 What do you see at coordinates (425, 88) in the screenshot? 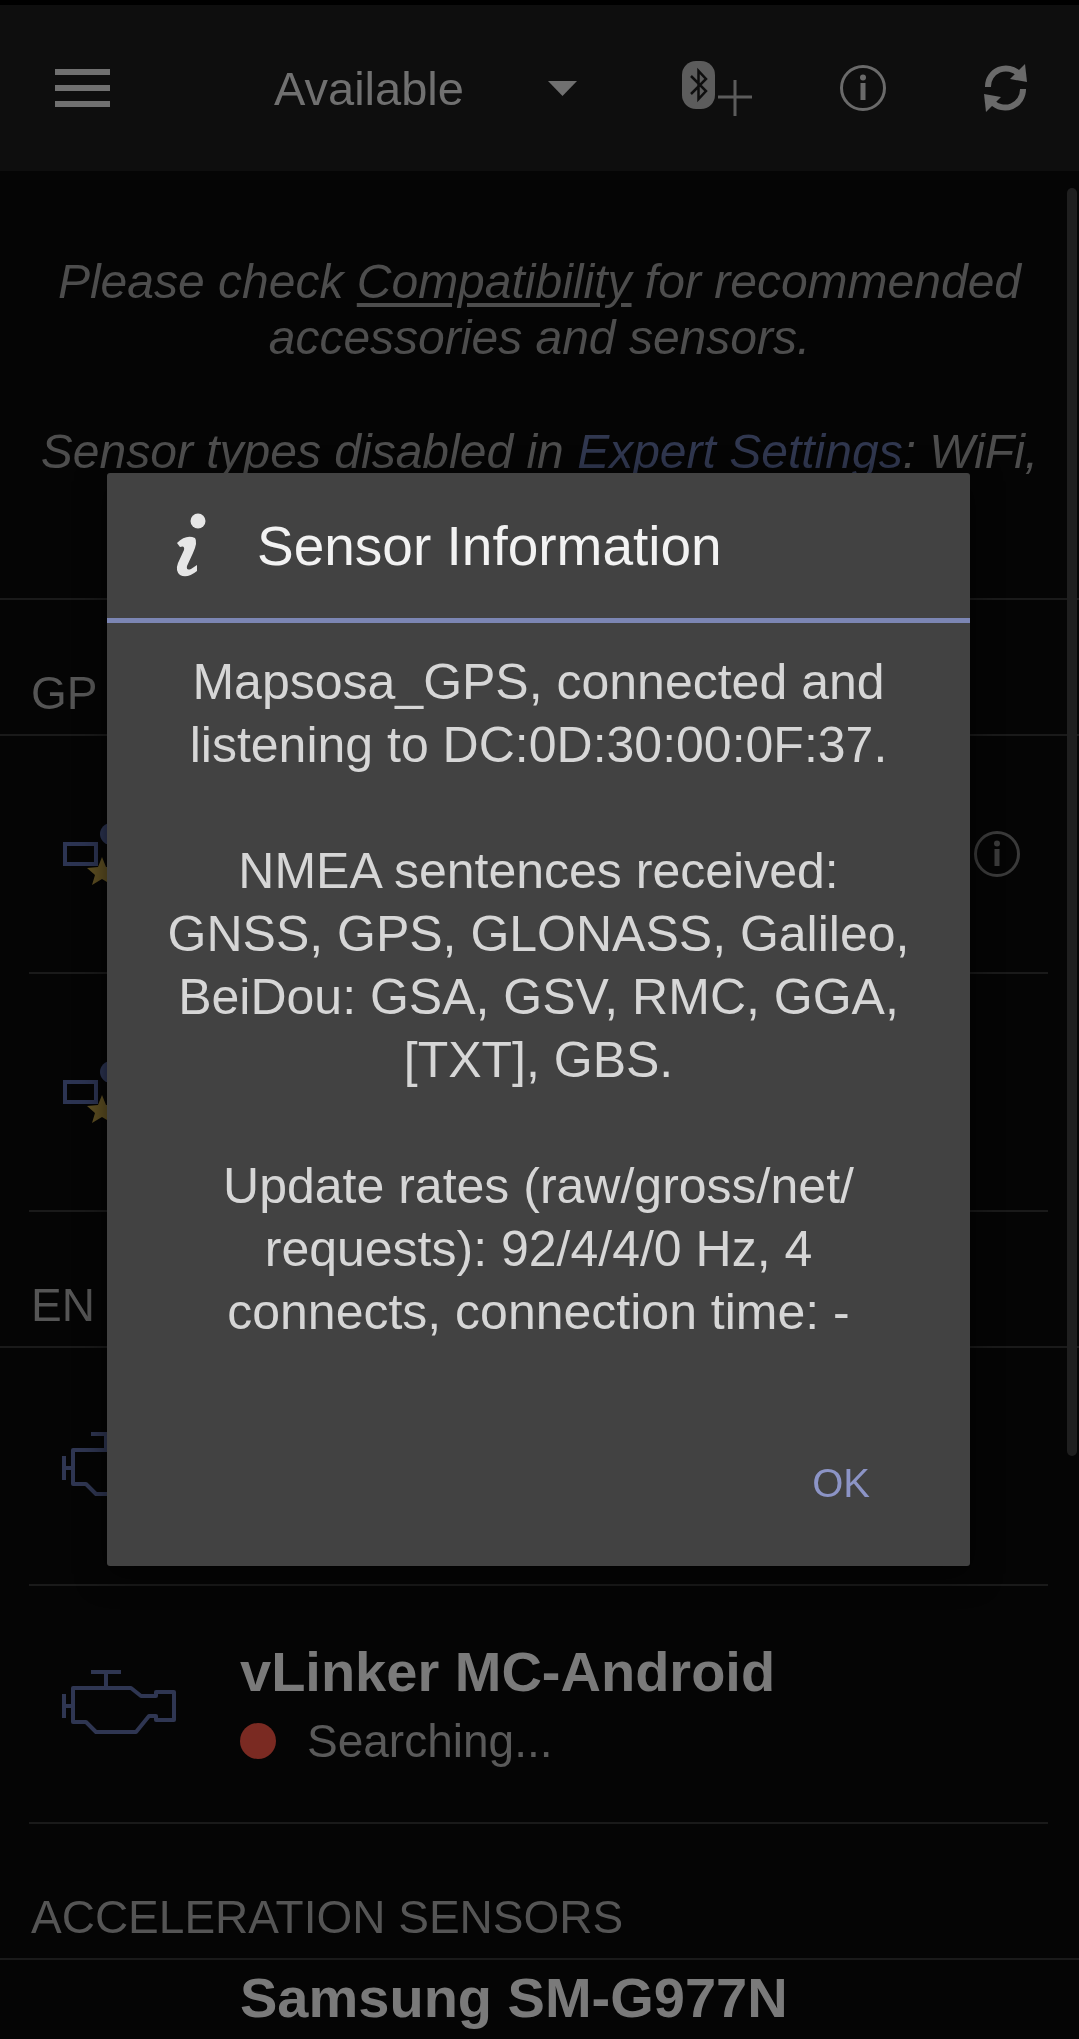
I see `status-dropdown: Available` at bounding box center [425, 88].